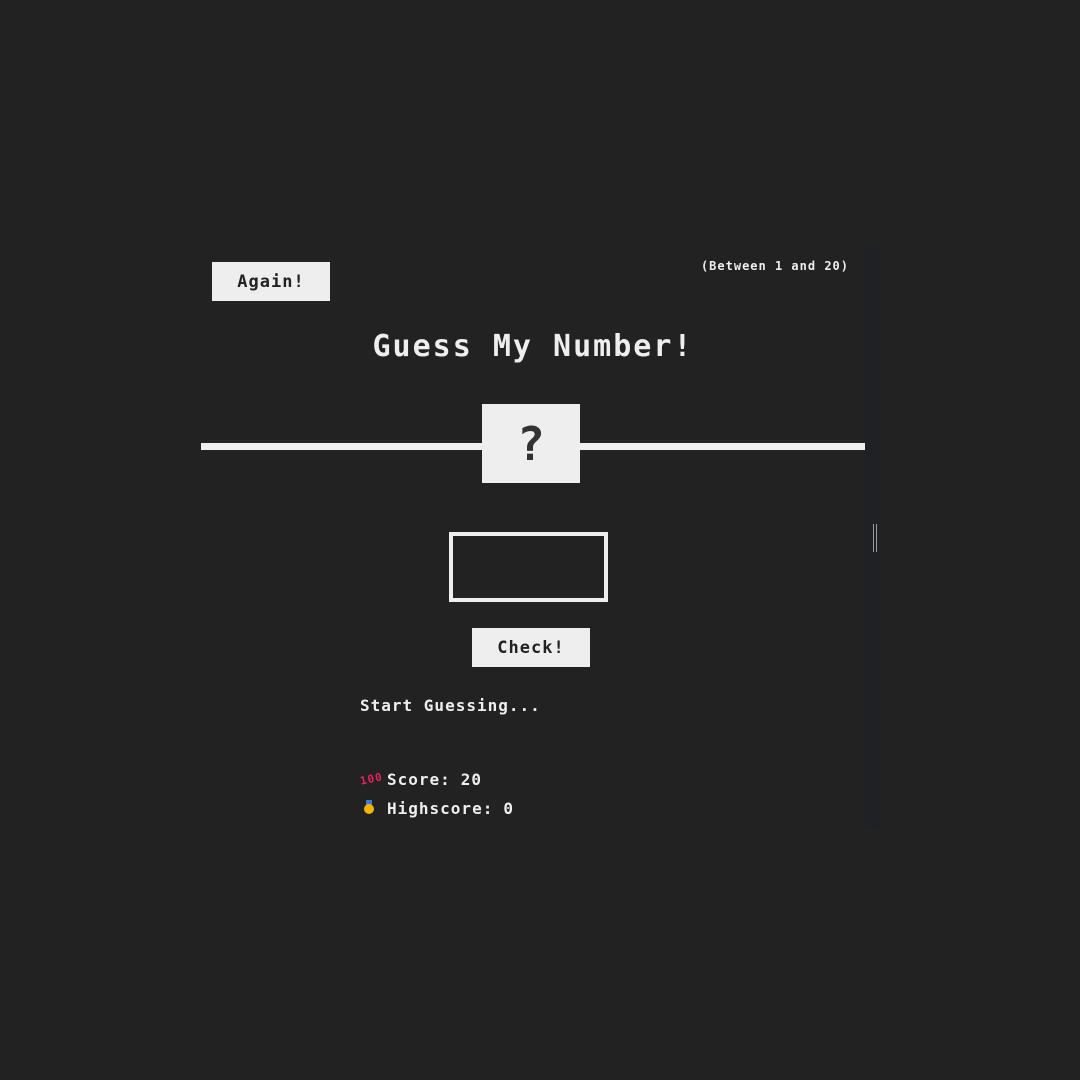 The width and height of the screenshot is (1080, 1080). Describe the element at coordinates (531, 647) in the screenshot. I see `check-button: Check!` at that location.